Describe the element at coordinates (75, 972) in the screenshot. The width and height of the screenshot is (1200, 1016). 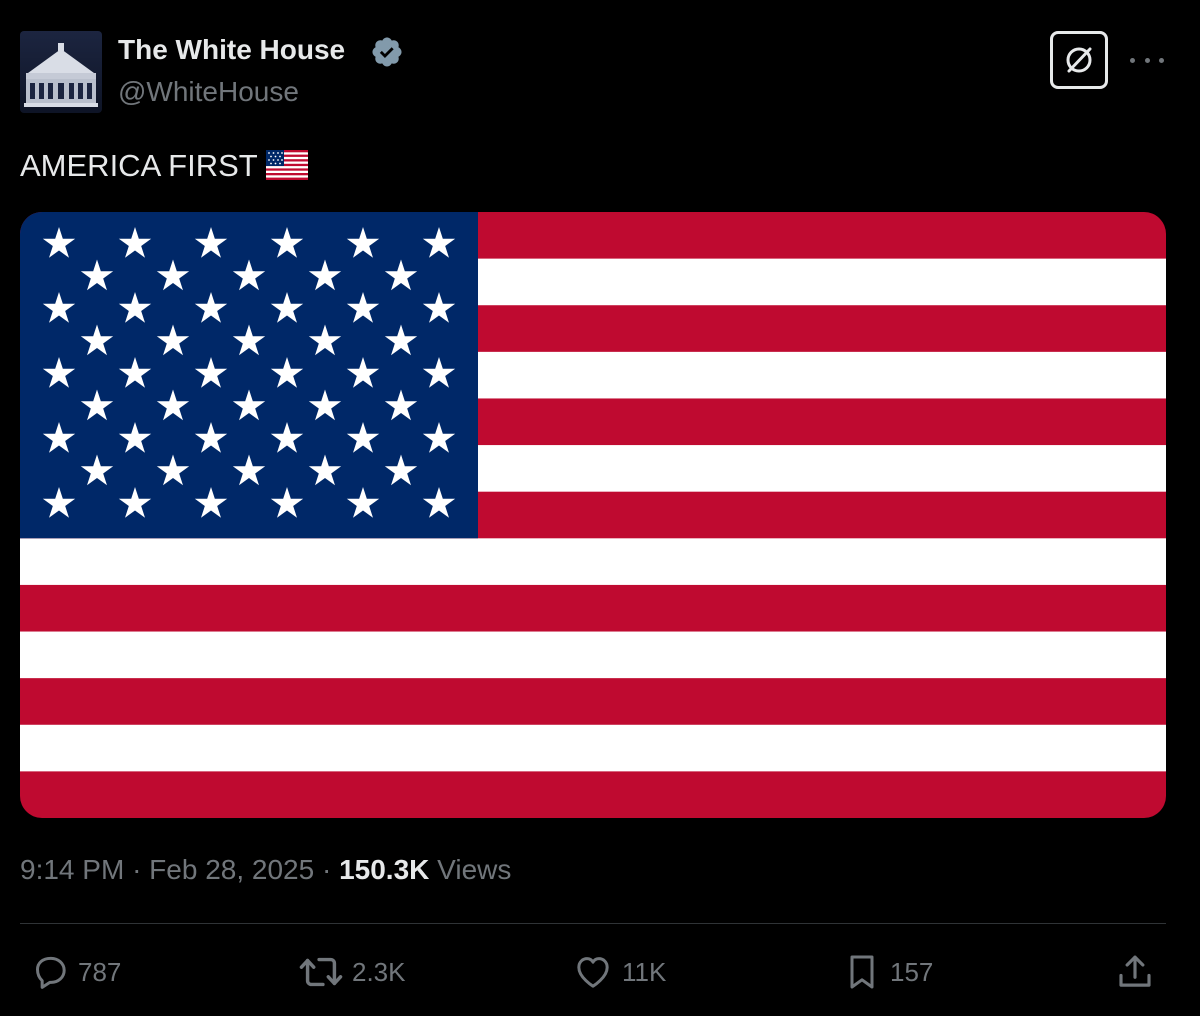
I see `reply-button: 787` at that location.